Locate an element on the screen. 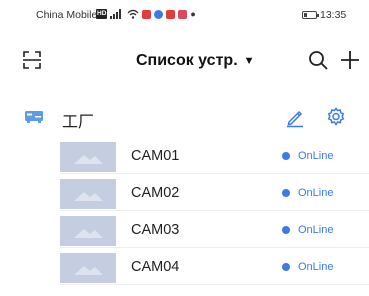 This screenshot has height=296, width=369. group-name: 工厂 is located at coordinates (78, 122).